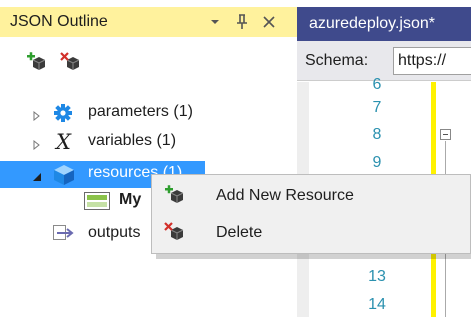  I want to click on outputs-icon, so click(63, 235).